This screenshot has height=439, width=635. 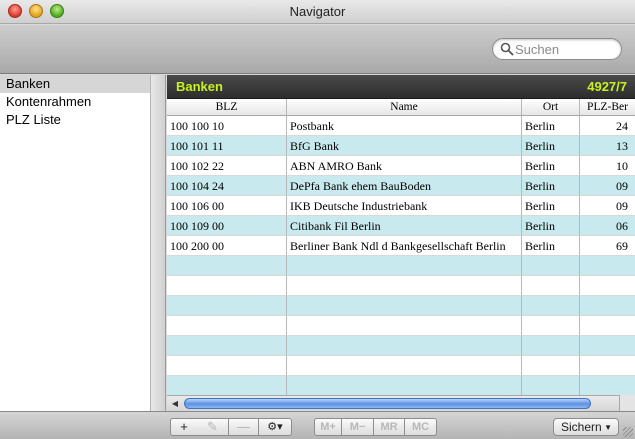 I want to click on memory-clear-button: MC, so click(x=421, y=427).